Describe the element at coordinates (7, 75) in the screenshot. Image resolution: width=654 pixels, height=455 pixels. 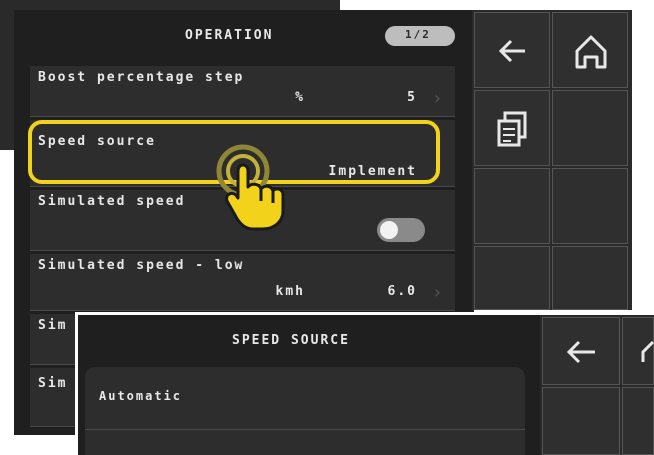
I see `background-screen-left` at that location.